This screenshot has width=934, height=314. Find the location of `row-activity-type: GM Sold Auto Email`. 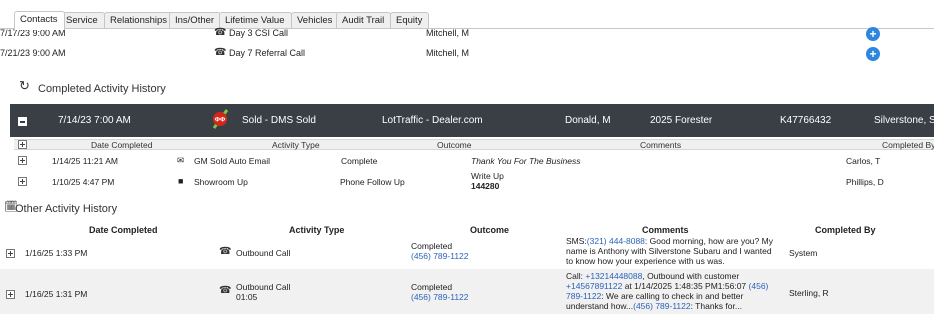

row-activity-type: GM Sold Auto Email is located at coordinates (232, 161).